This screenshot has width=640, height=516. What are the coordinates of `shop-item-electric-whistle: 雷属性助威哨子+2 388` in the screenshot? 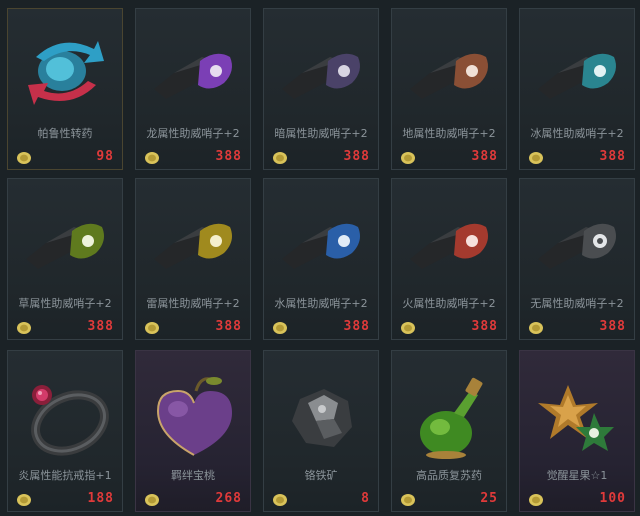 It's located at (193, 259).